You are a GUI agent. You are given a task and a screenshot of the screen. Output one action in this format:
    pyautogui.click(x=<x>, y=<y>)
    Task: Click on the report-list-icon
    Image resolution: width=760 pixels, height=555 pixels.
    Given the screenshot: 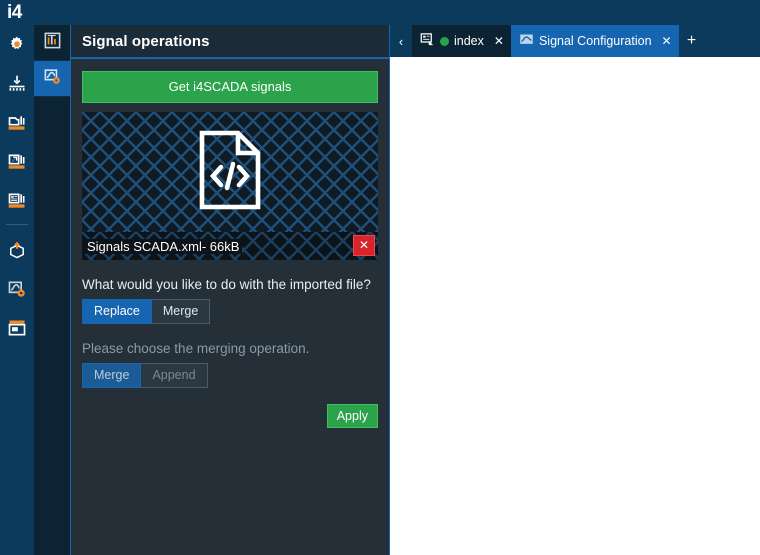 What is the action you would take?
    pyautogui.click(x=17, y=201)
    